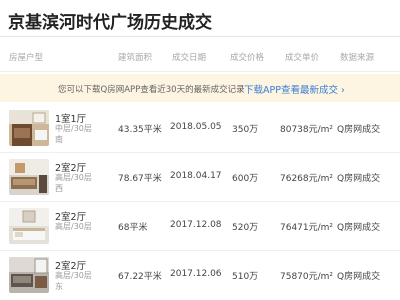 This screenshot has width=400, height=300. Describe the element at coordinates (294, 89) in the screenshot. I see `download-app-link: 下载APP查看最新成交 ›` at that location.